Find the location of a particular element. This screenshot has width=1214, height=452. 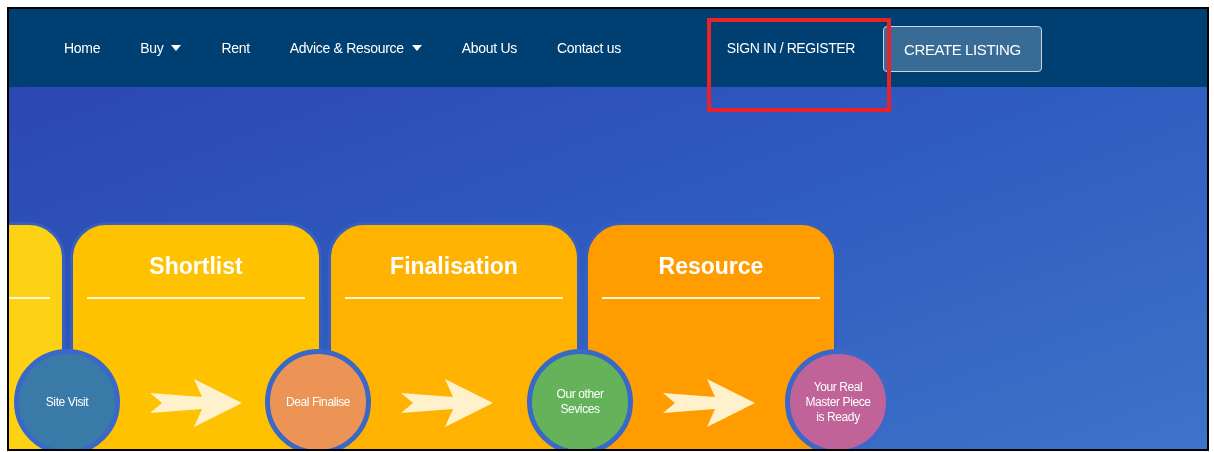

stage-title: Resource is located at coordinates (711, 266).